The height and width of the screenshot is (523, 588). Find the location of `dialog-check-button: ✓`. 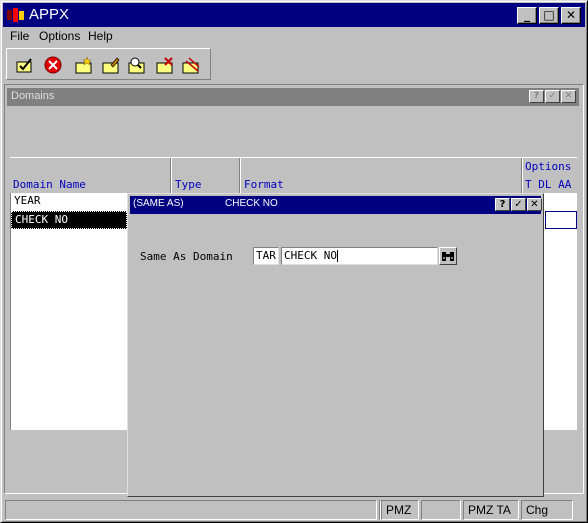

dialog-check-button: ✓ is located at coordinates (518, 204).